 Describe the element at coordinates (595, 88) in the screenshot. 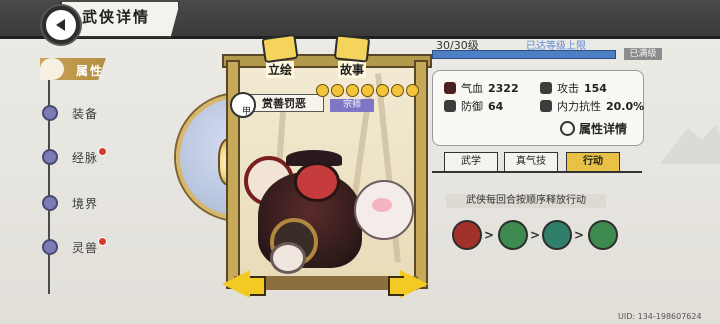

I see `stat-value: 154` at that location.